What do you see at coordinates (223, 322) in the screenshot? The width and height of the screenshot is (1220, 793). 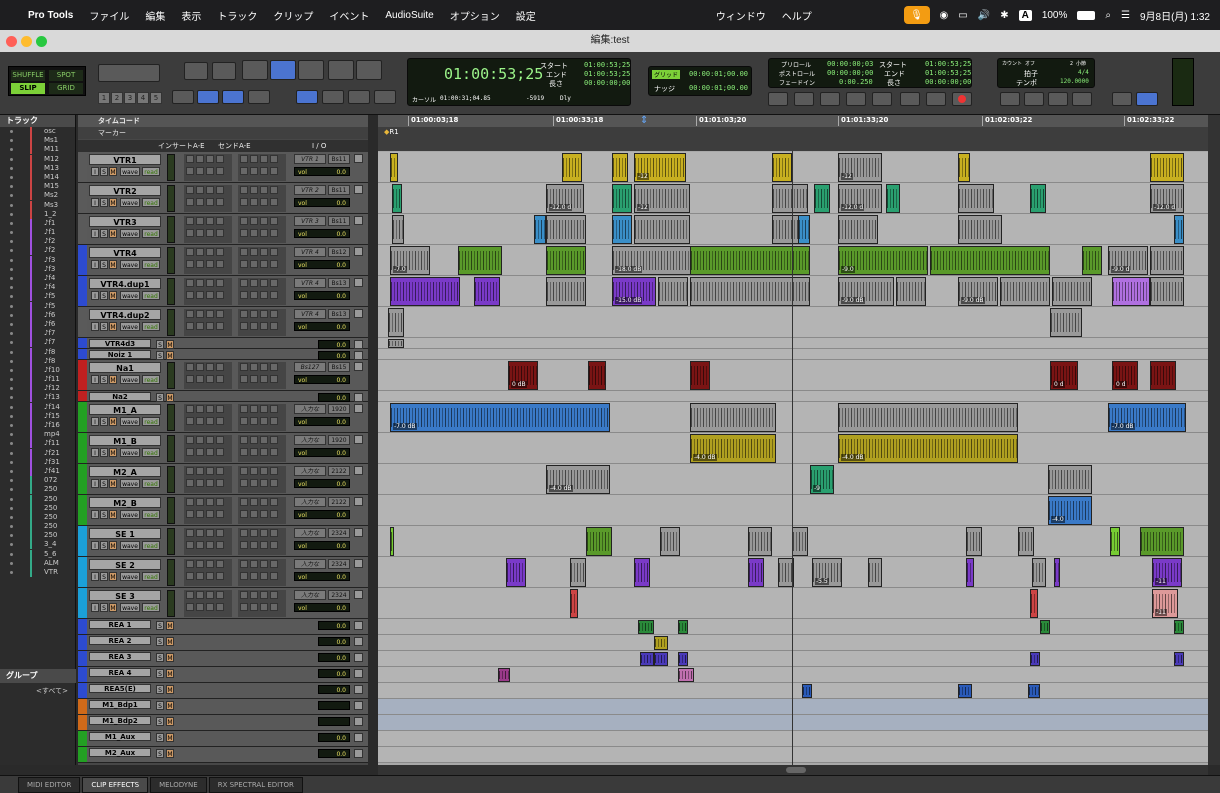 I see `track-header: VTR4.dup2 I S Mwave read VTR 4 Bs13 vol 0.0` at bounding box center [223, 322].